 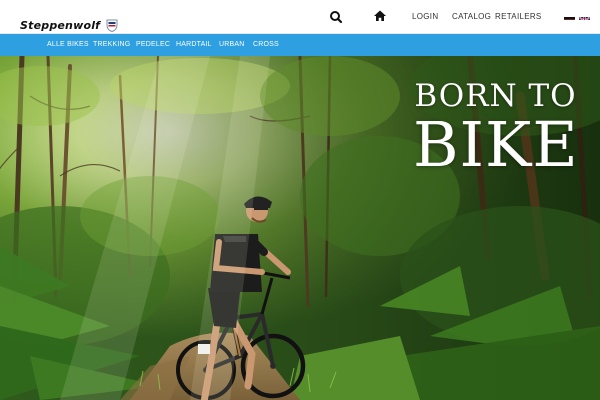 I want to click on home-button, so click(x=380, y=16).